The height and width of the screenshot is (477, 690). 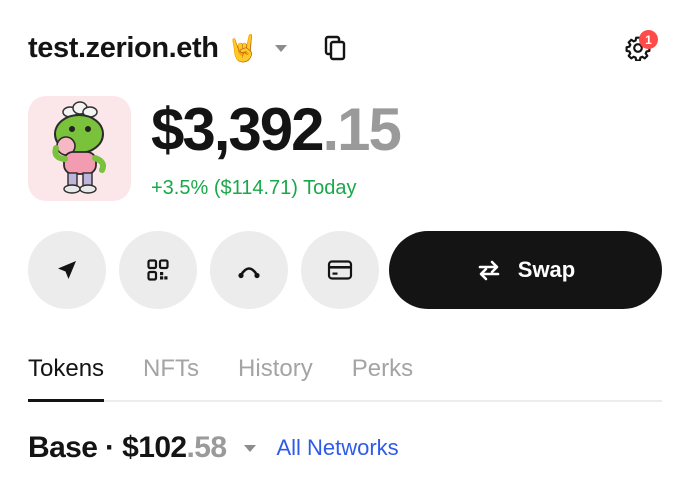 I want to click on swap-icon, so click(x=489, y=270).